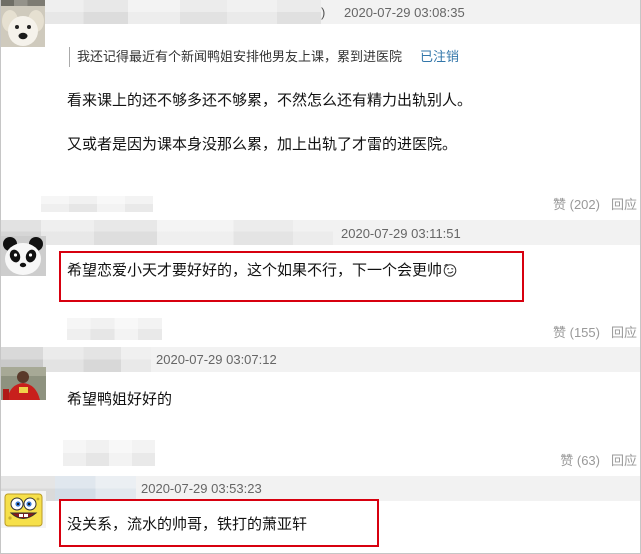 The width and height of the screenshot is (641, 554). What do you see at coordinates (576, 205) in the screenshot?
I see `like-button: 赞 (202)` at bounding box center [576, 205].